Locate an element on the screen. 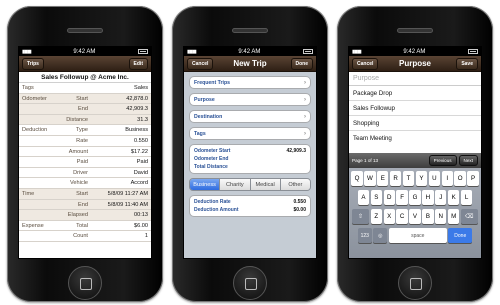 This screenshot has height=305, width=500. key-b: B is located at coordinates (428, 216).